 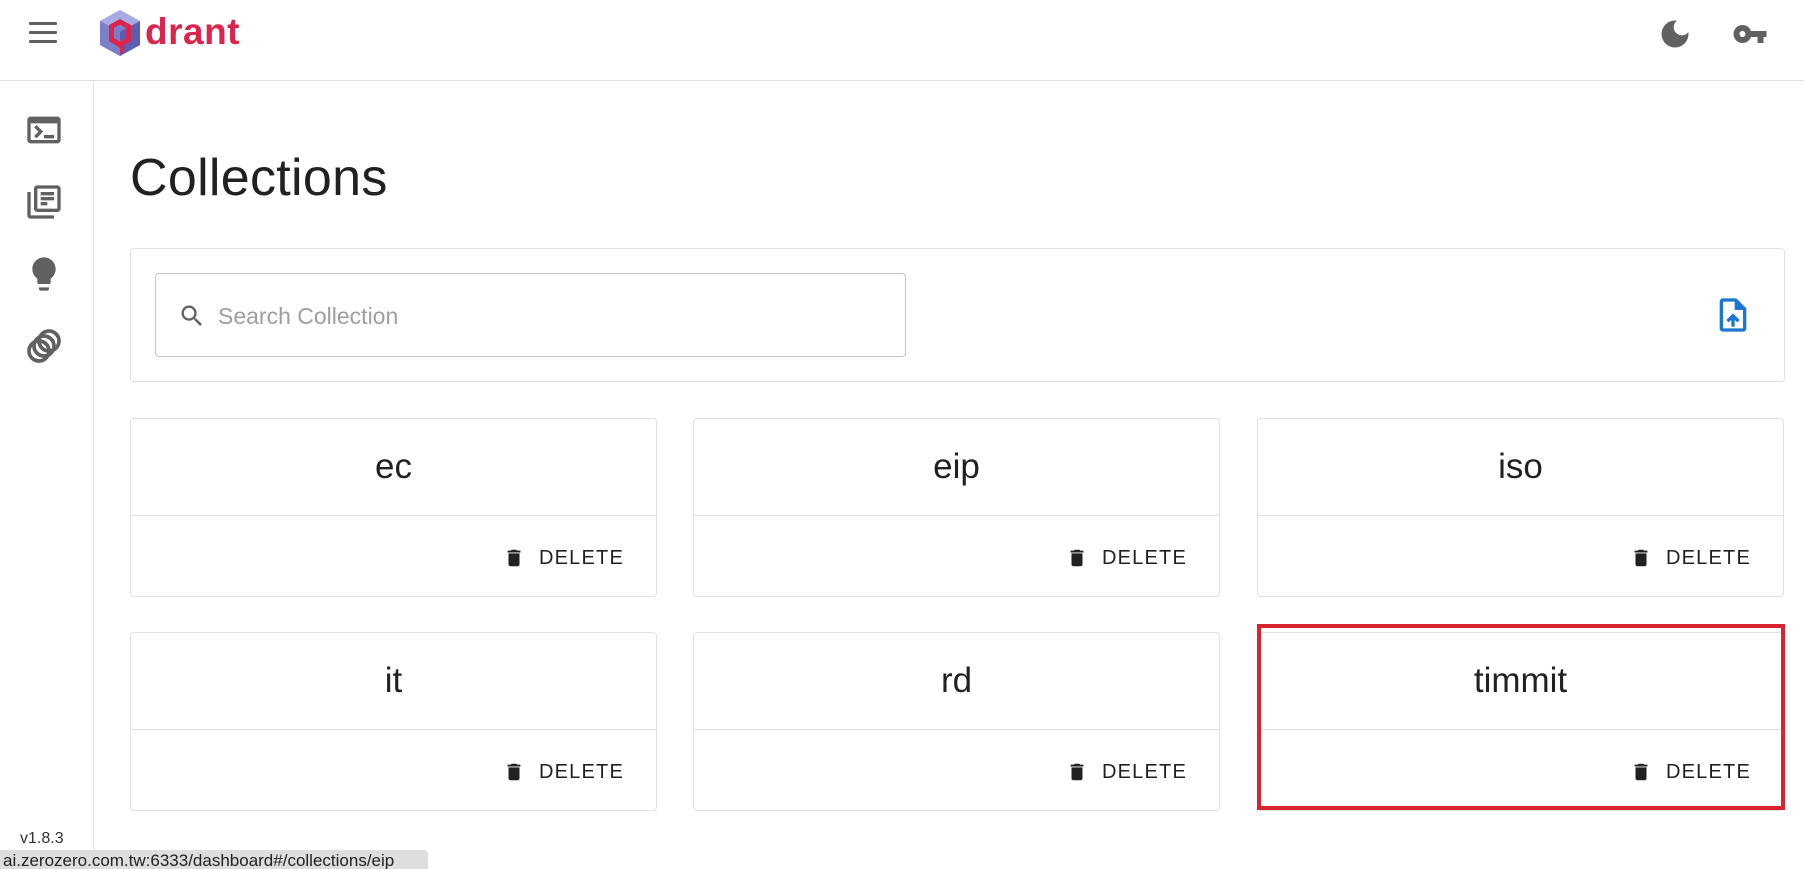 I want to click on theme-toggle-button, so click(x=1675, y=34).